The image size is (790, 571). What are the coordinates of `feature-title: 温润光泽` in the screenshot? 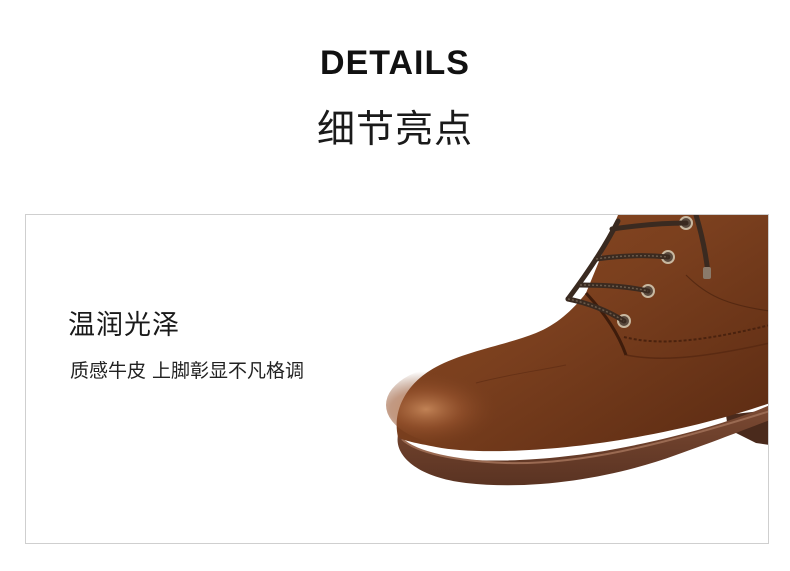 It's located at (124, 325).